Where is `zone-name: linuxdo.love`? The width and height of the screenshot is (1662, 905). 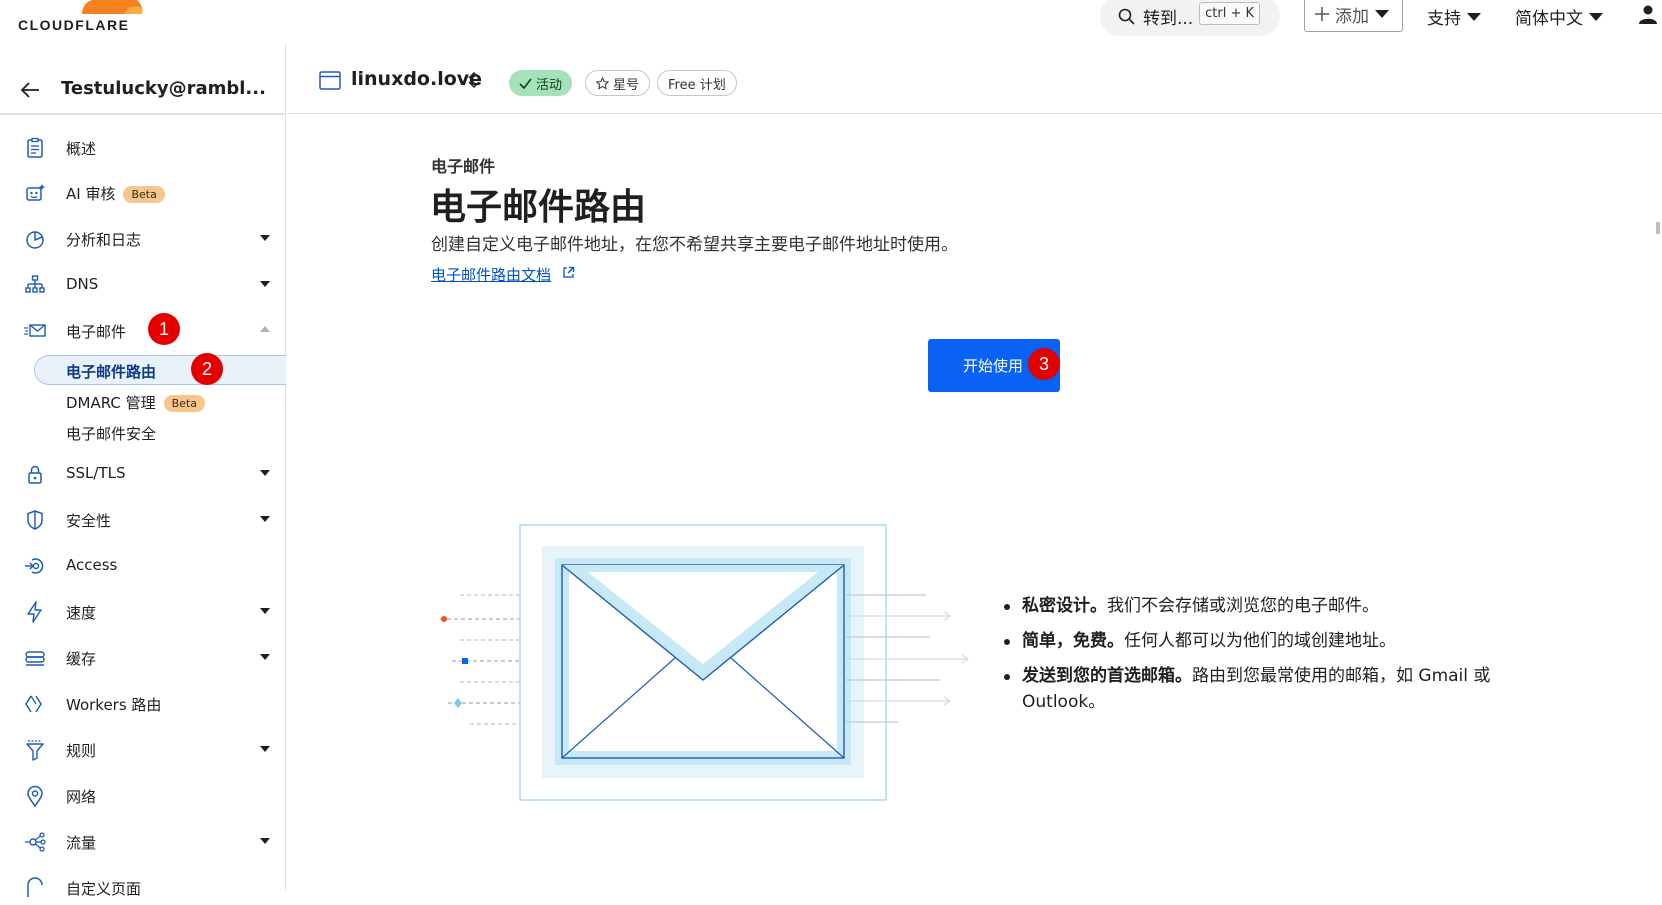
zone-name: linuxdo.love is located at coordinates (416, 79).